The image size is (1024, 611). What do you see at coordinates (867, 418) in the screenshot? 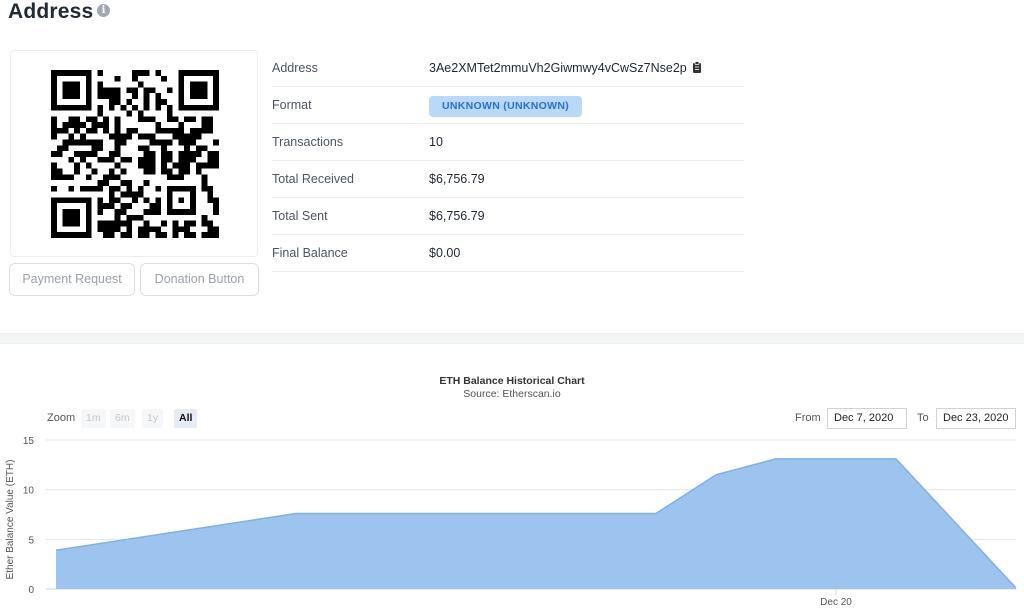
I see `from-date-input: Dec 7, 2020` at bounding box center [867, 418].